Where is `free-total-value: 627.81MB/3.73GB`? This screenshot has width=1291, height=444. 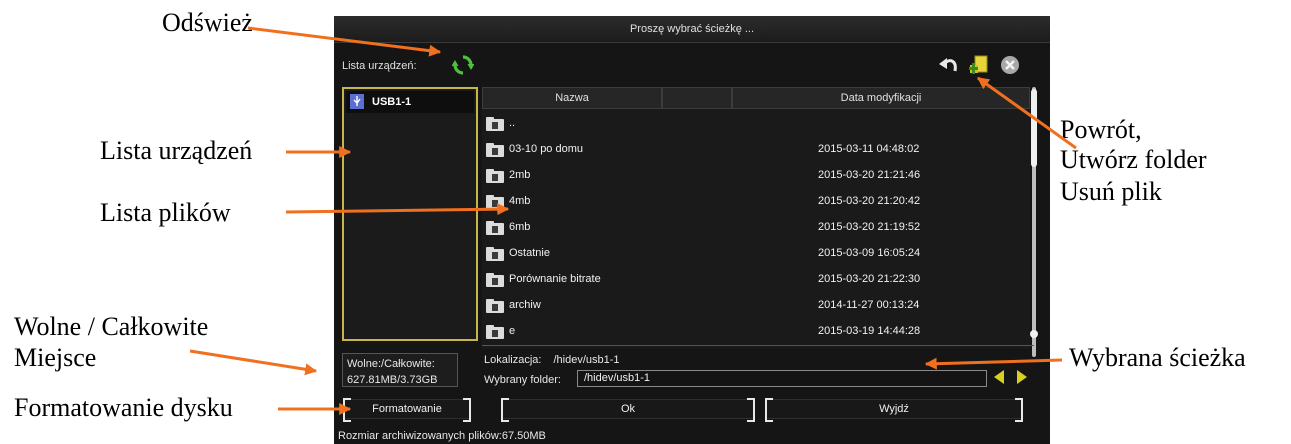
free-total-value: 627.81MB/3.73GB is located at coordinates (392, 380).